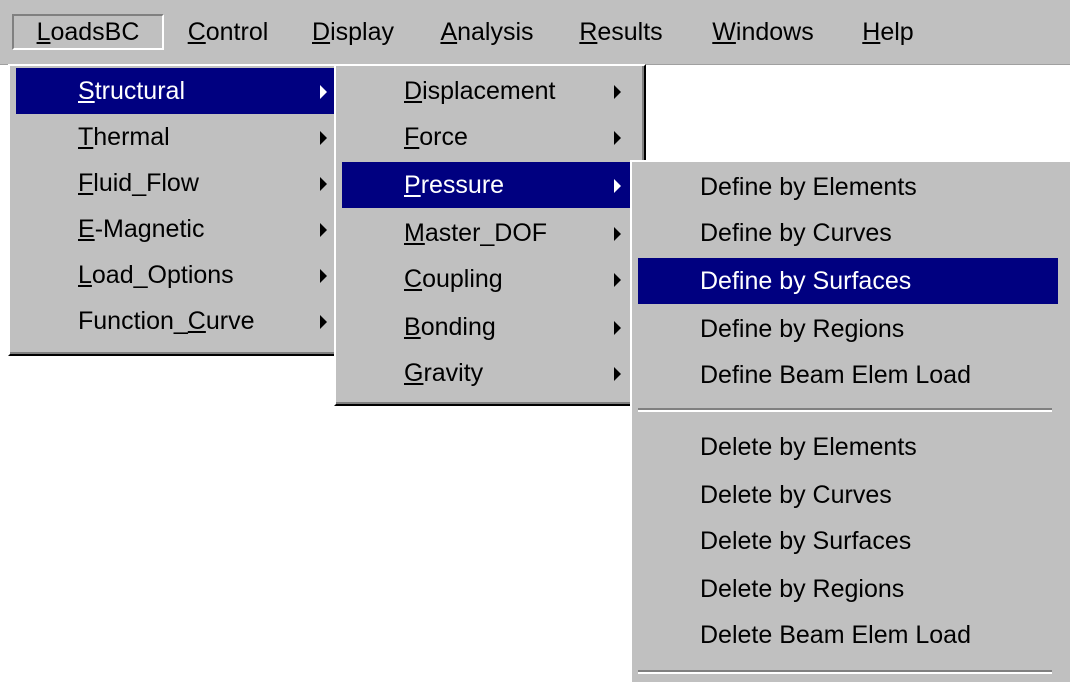 The height and width of the screenshot is (682, 1070). I want to click on menu-item-e-magnetic: E-Magnetic, so click(178, 229).